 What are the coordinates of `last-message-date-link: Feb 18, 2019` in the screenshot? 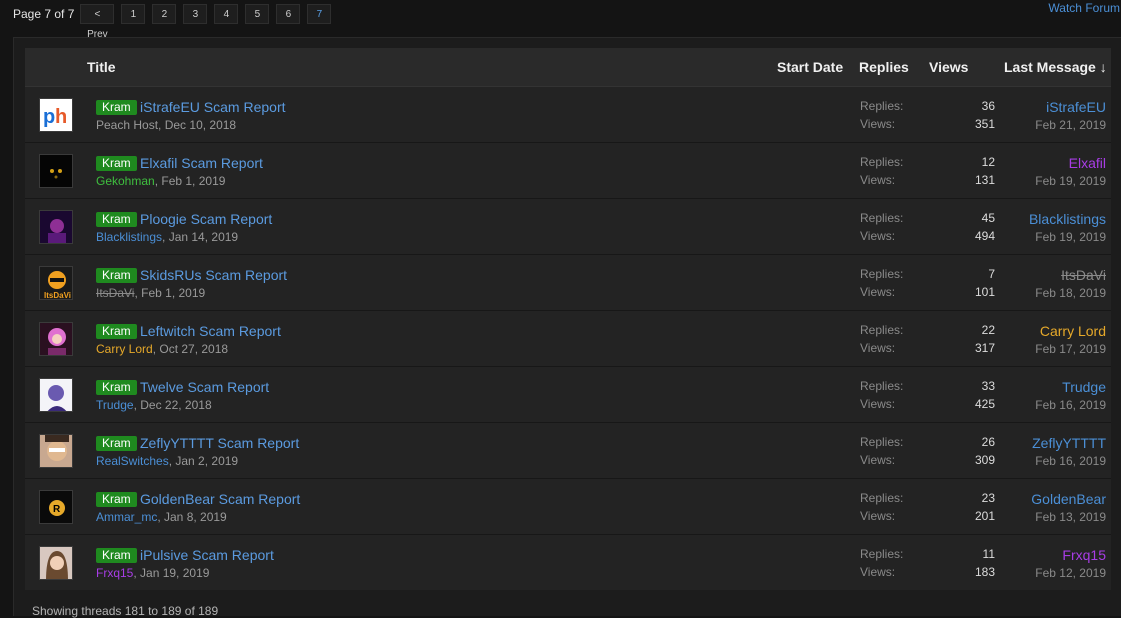 It's located at (1070, 293).